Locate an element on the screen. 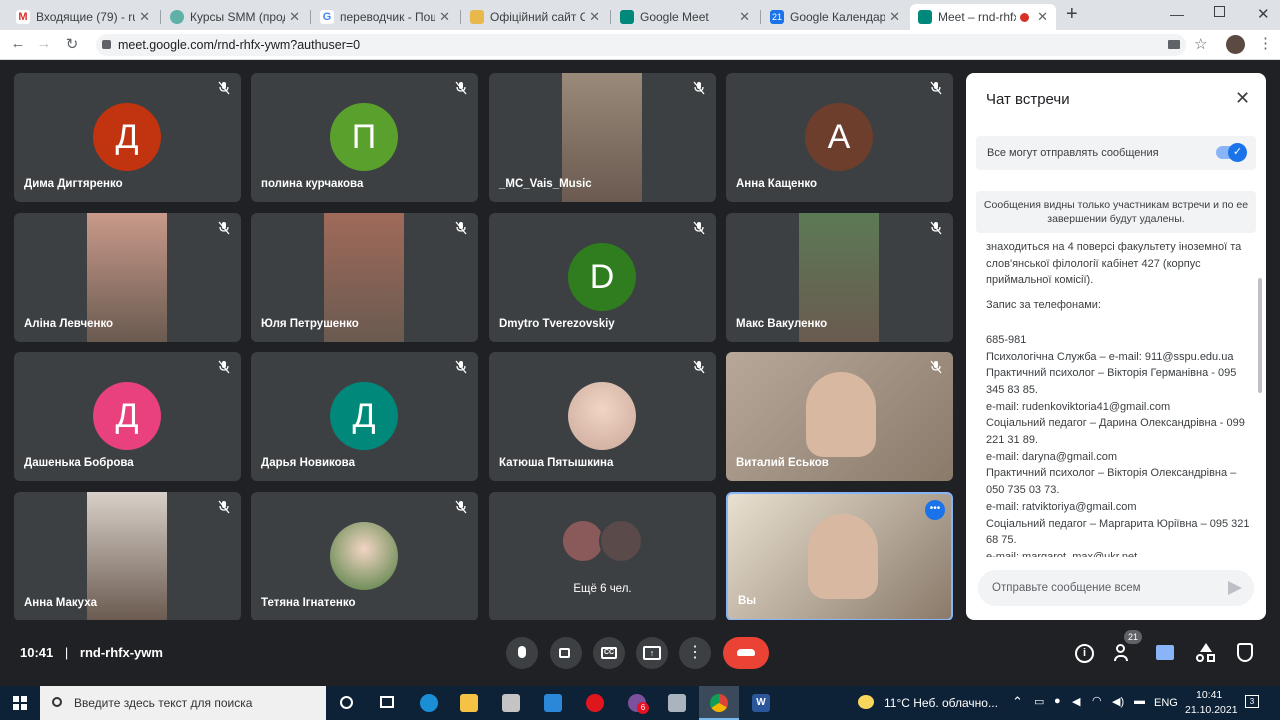  participant-tile: _MC_Vais_Music is located at coordinates (602, 137).